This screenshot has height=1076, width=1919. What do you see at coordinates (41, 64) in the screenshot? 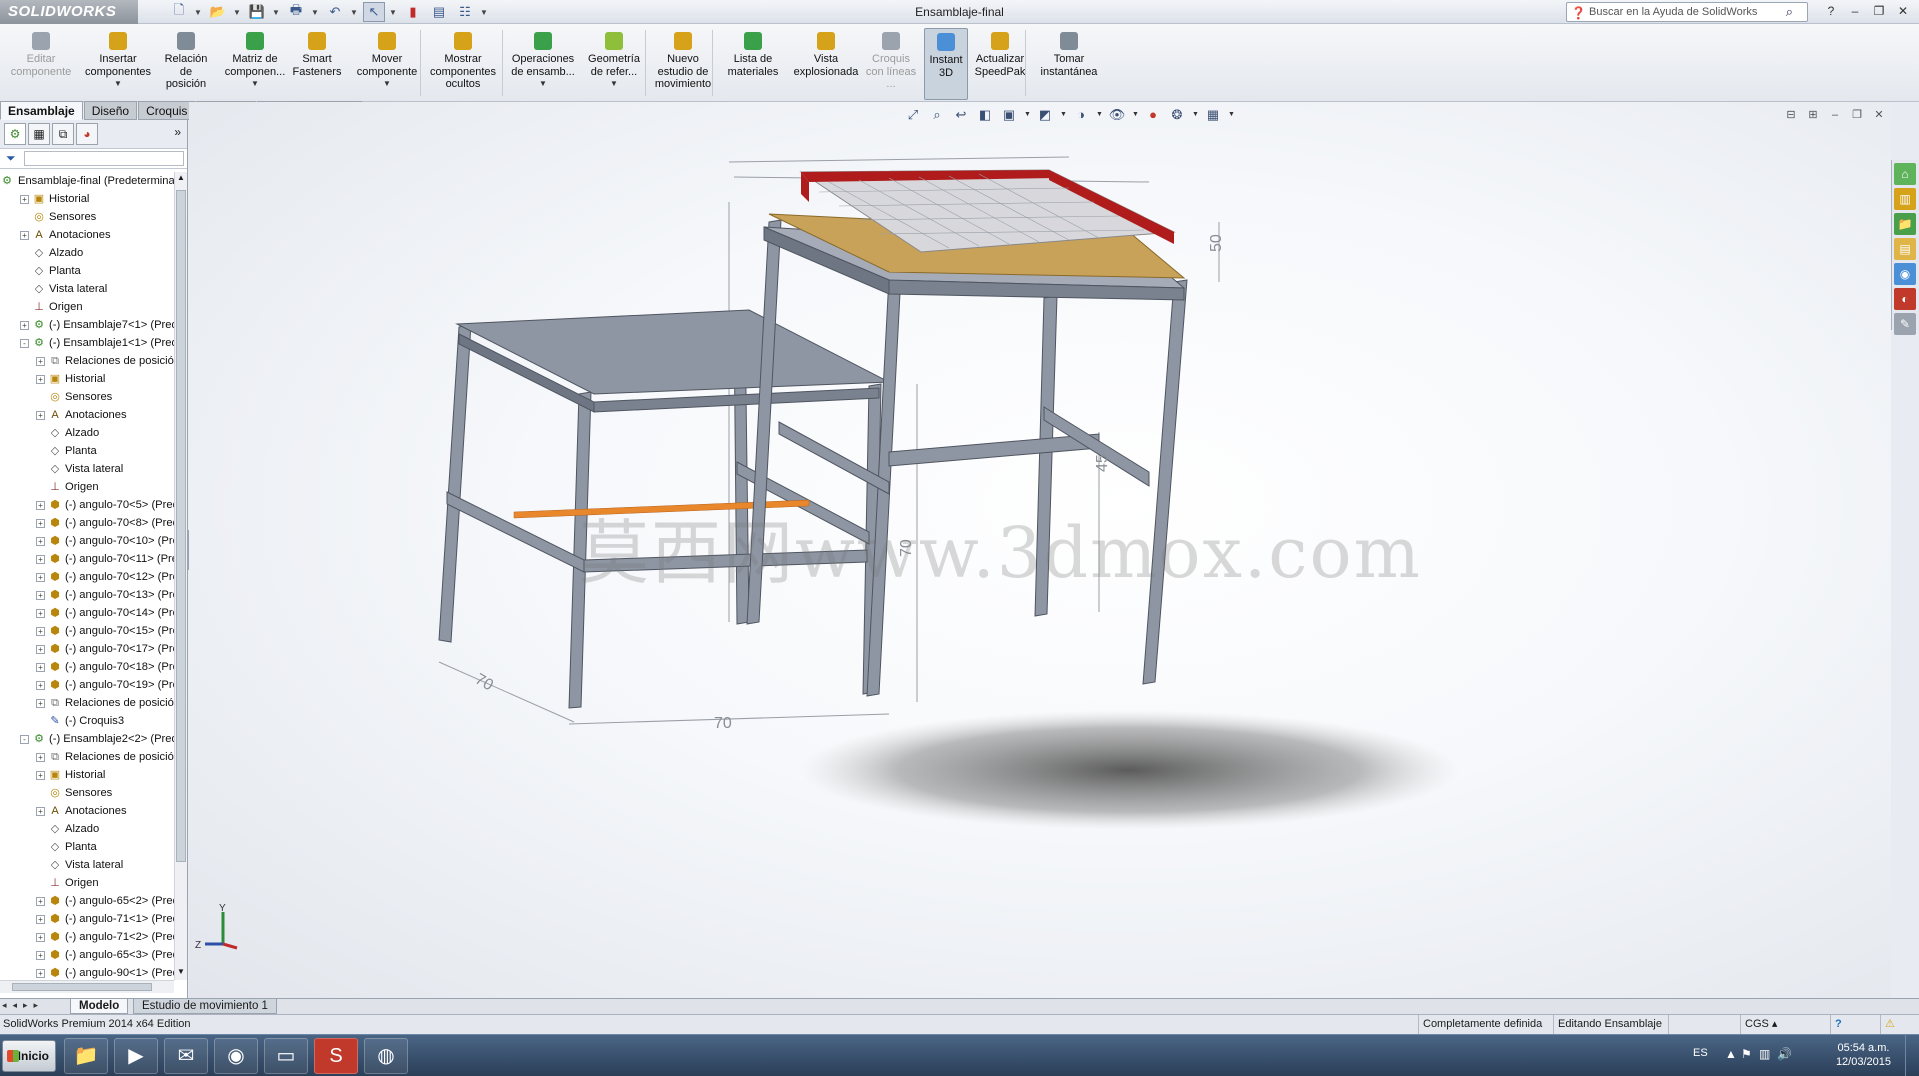
I see `command-button: Editar componente` at bounding box center [41, 64].